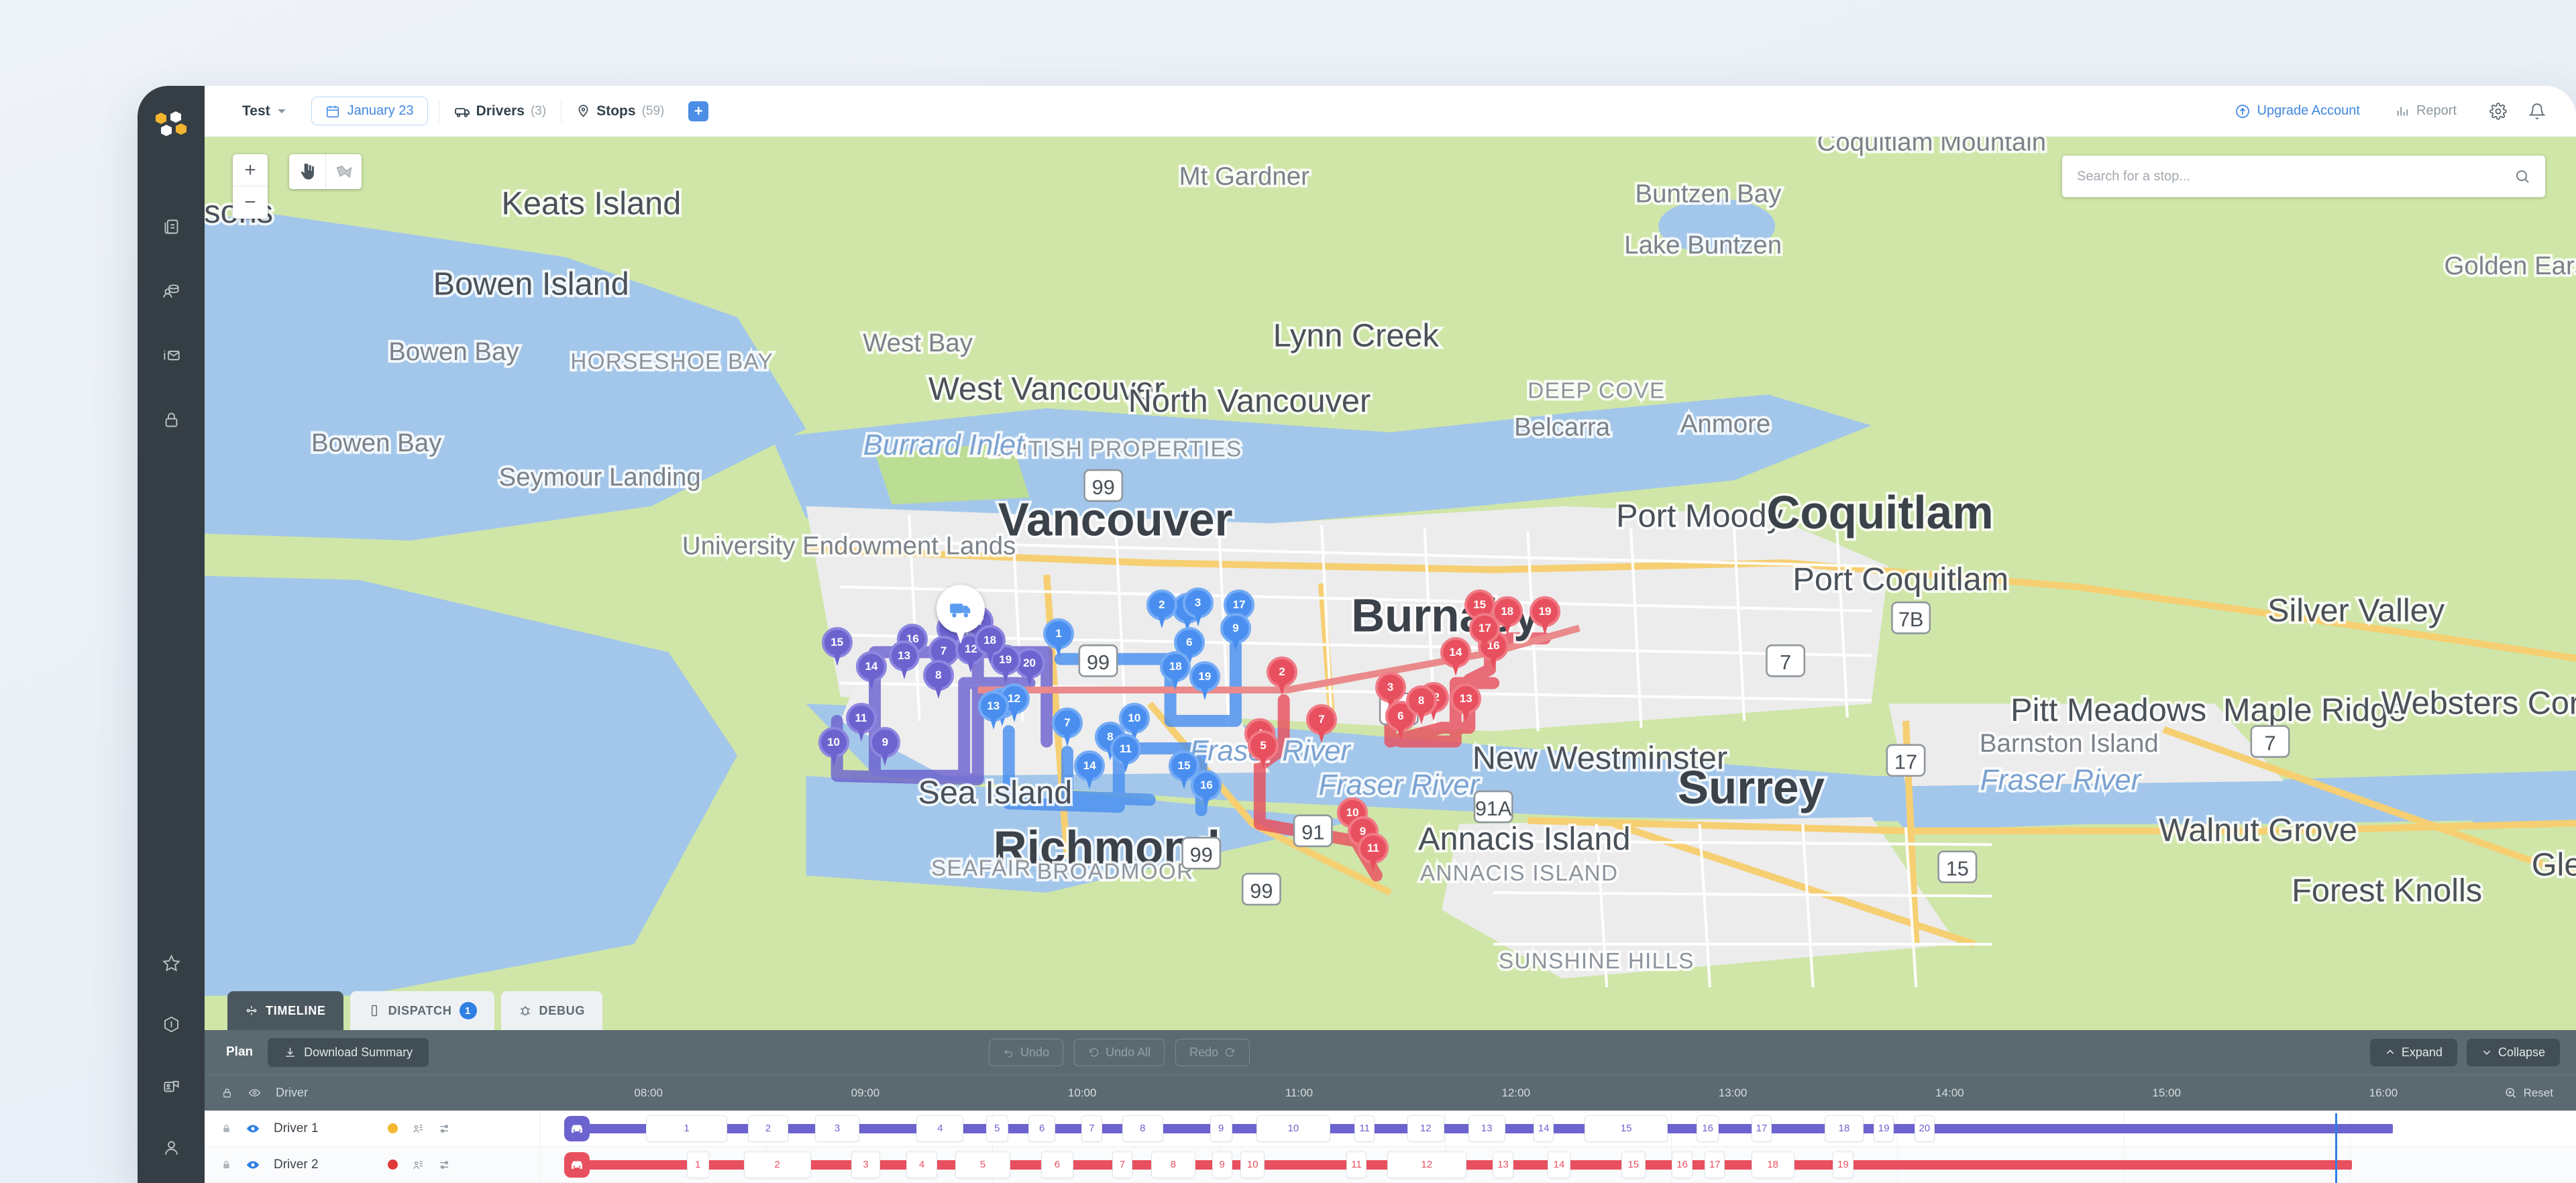  Describe the element at coordinates (1485, 633) in the screenshot. I see `map-stop-pin: 17` at that location.